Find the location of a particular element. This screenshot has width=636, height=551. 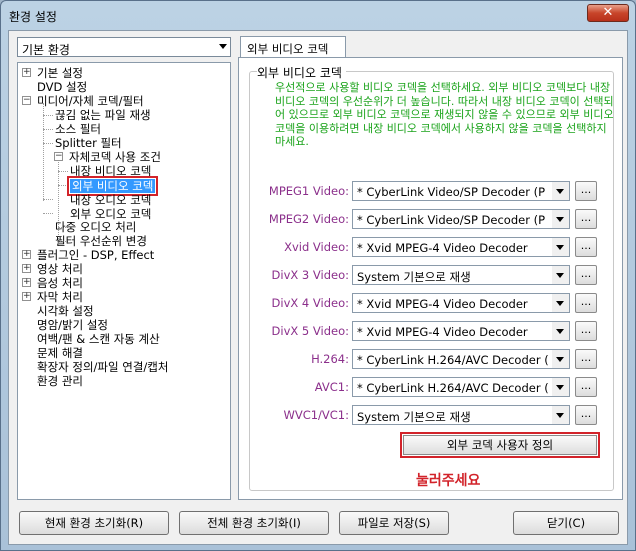

reset-all-button: 전체 환경 초기화(I) is located at coordinates (254, 523).